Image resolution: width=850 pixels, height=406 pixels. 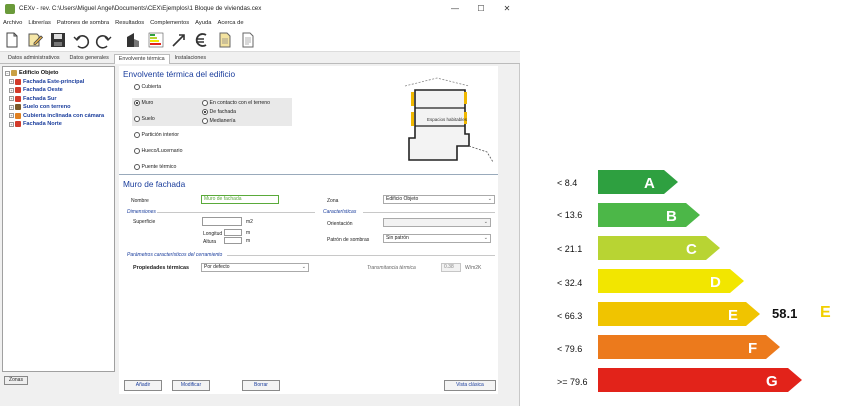 I want to click on option-suelo: Suelo, so click(x=144, y=119).